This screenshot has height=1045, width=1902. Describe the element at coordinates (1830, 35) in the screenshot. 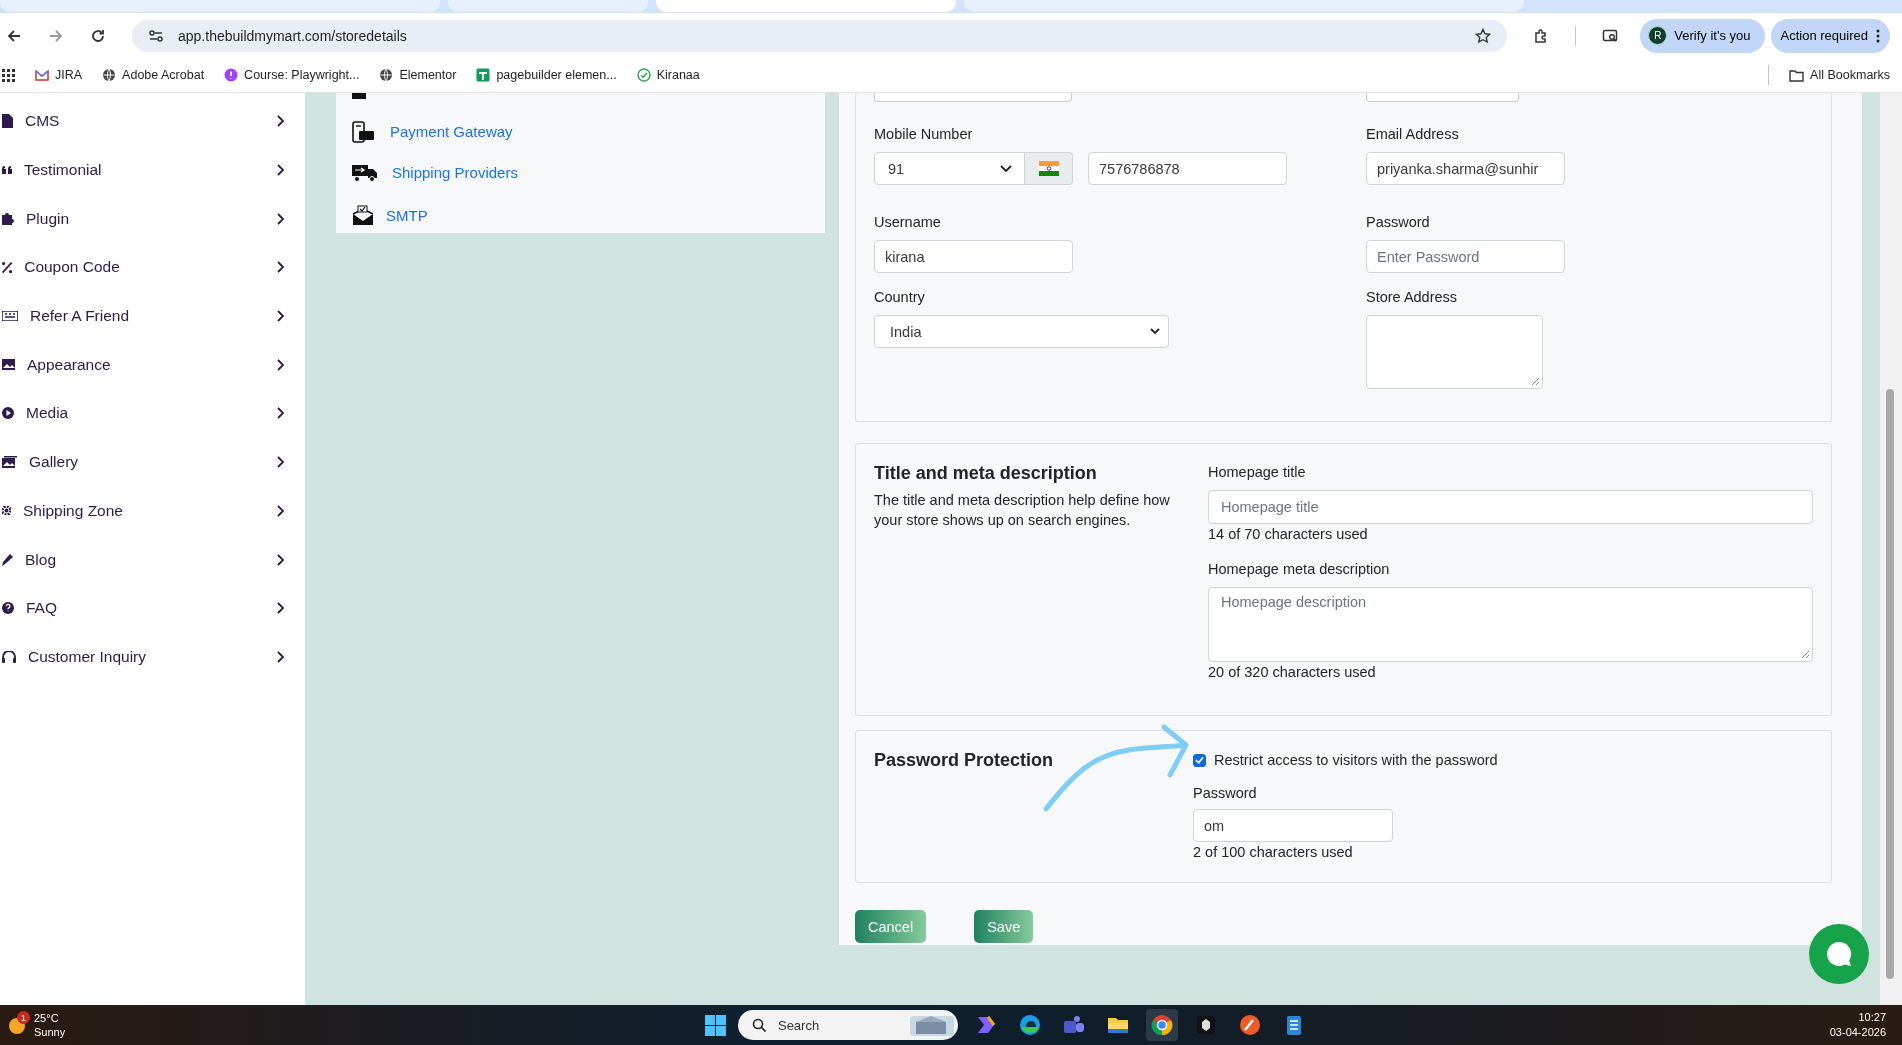

I see `action-required-button: Action required` at that location.